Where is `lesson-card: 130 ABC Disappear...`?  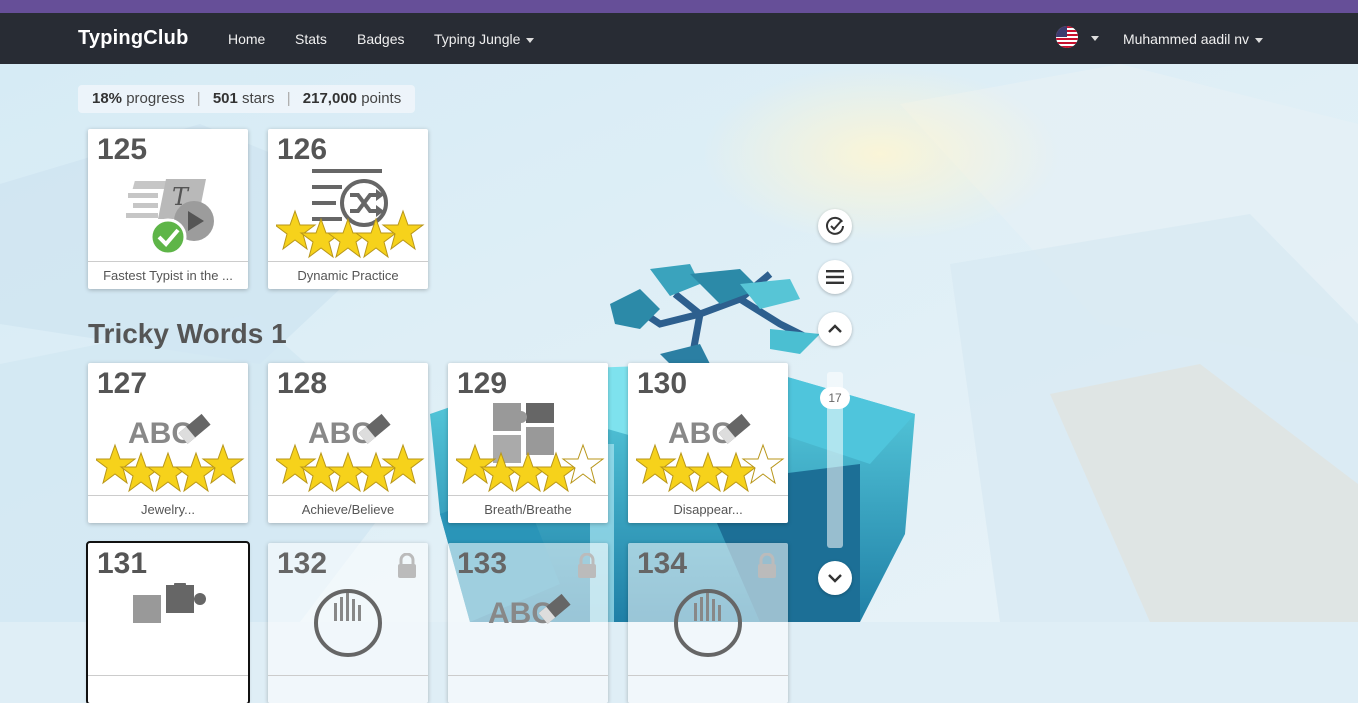
lesson-card: 130 ABC Disappear... is located at coordinates (708, 443).